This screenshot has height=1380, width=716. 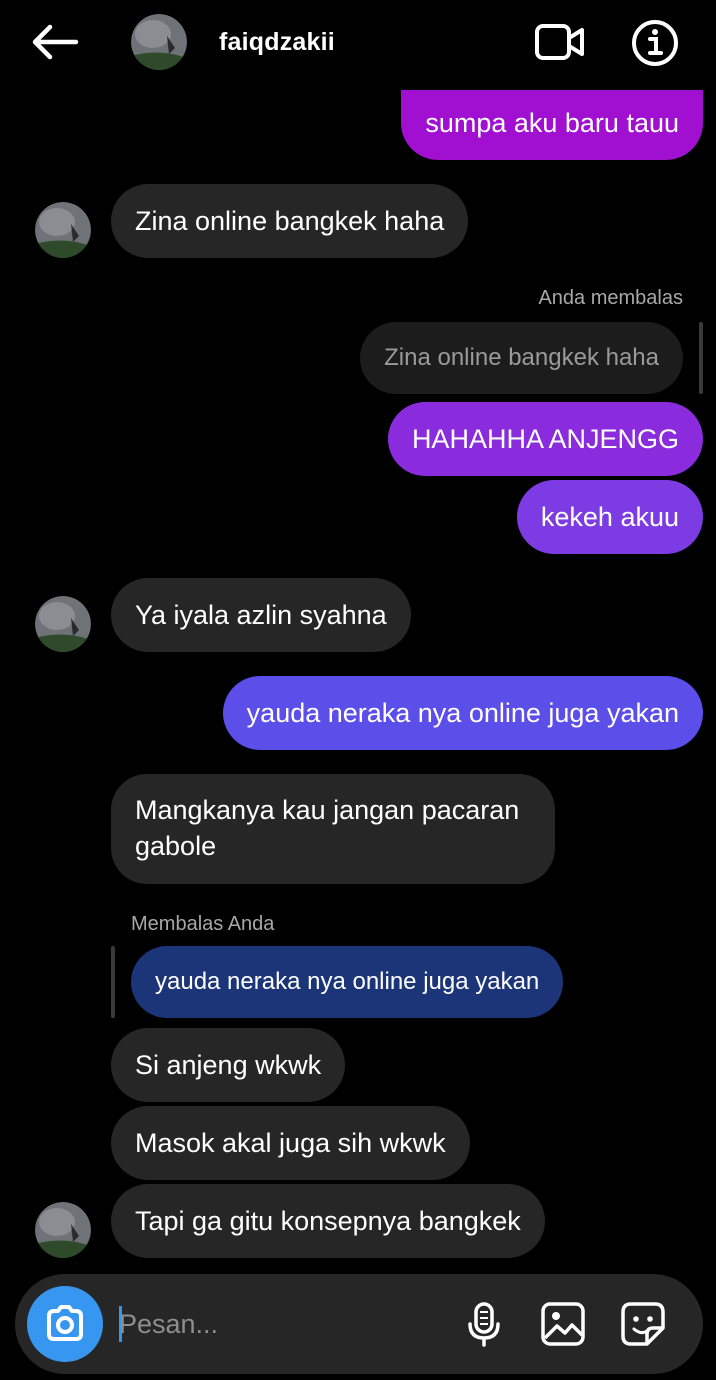 What do you see at coordinates (552, 123) in the screenshot?
I see `message-outgoing: sumpa aku baru tauu` at bounding box center [552, 123].